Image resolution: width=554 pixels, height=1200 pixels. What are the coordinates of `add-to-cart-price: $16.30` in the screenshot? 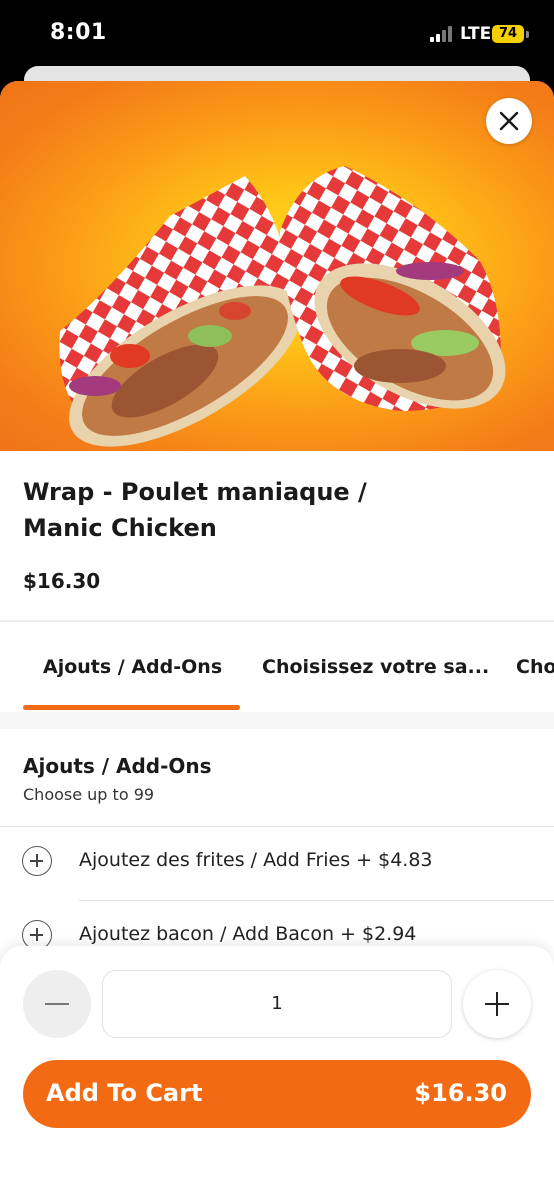 It's located at (460, 1093).